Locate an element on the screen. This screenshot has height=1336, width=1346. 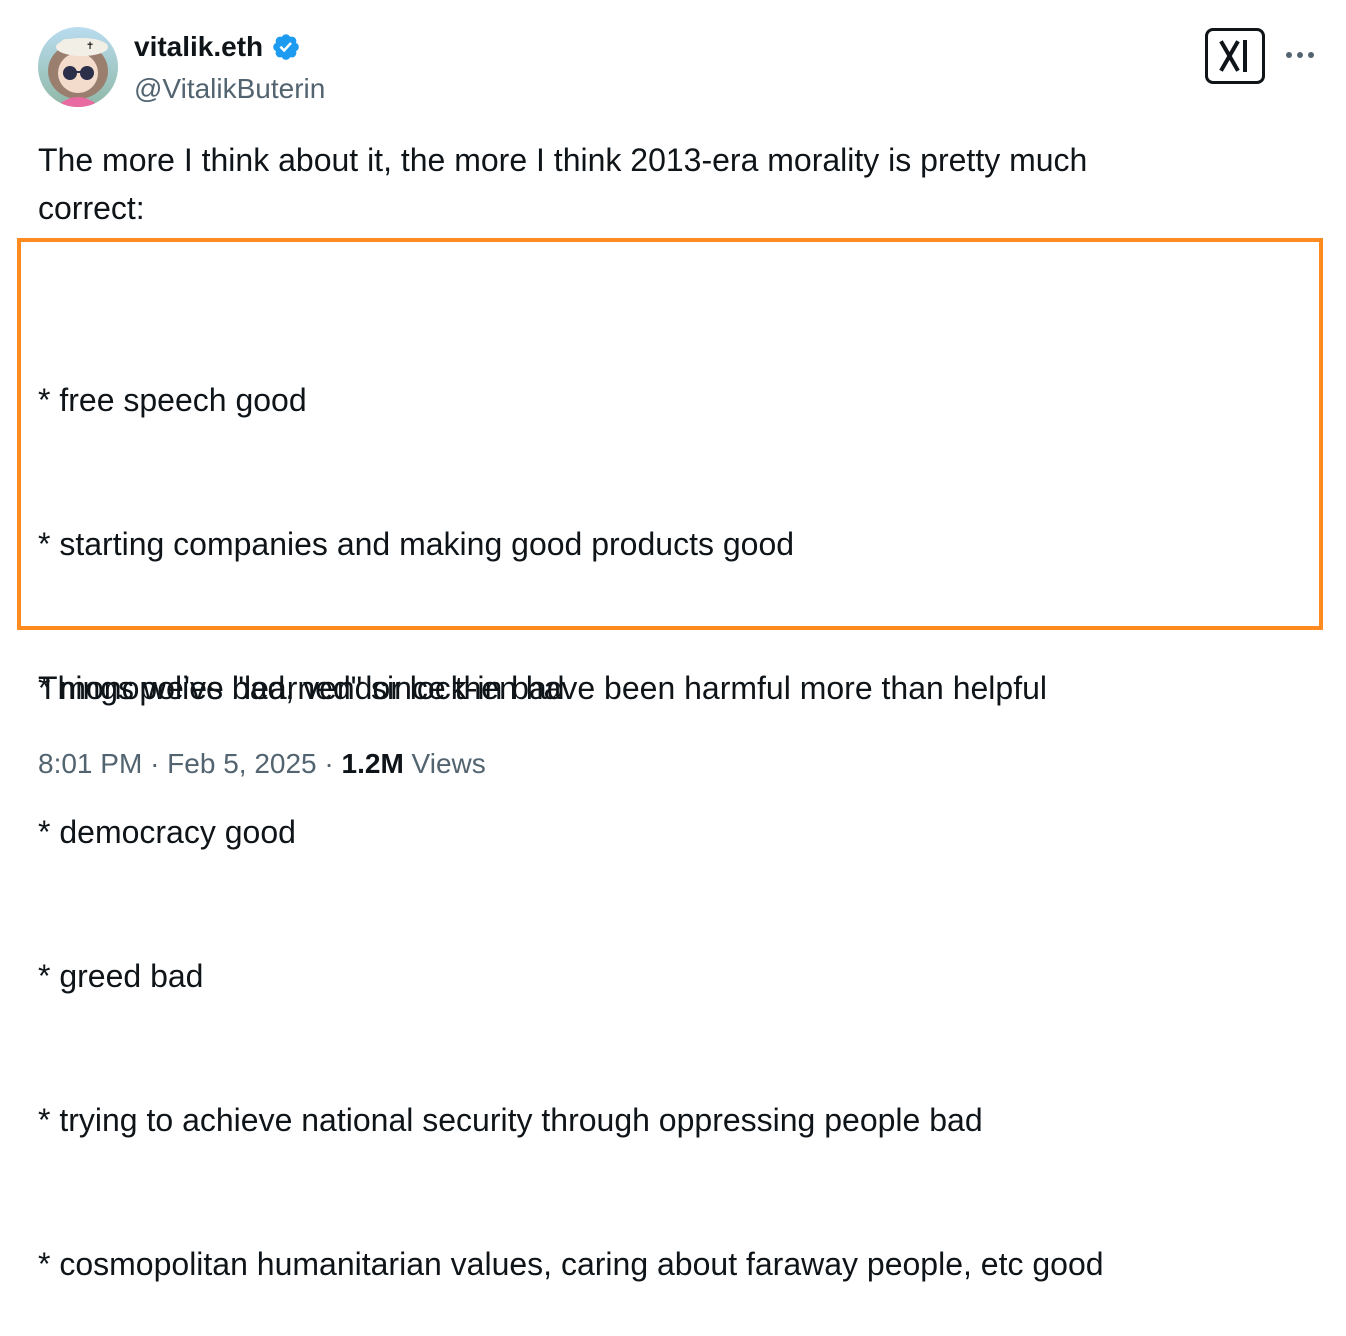
avatar-image: ✝ is located at coordinates (78, 67).